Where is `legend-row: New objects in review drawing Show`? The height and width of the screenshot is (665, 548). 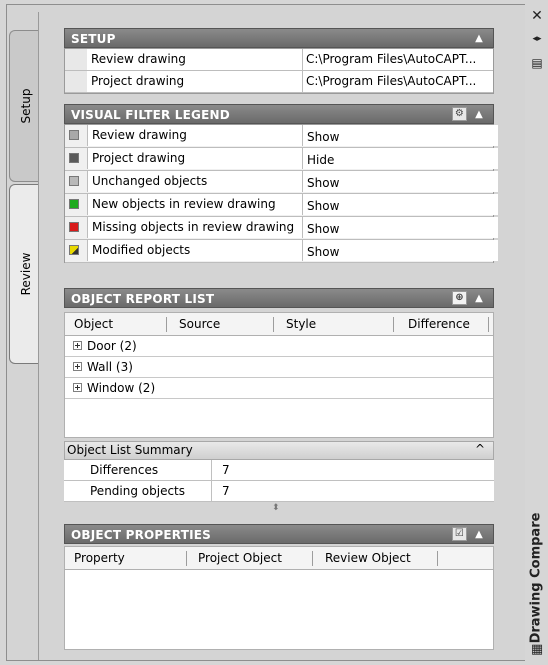
legend-row: New objects in review drawing Show is located at coordinates (281, 205).